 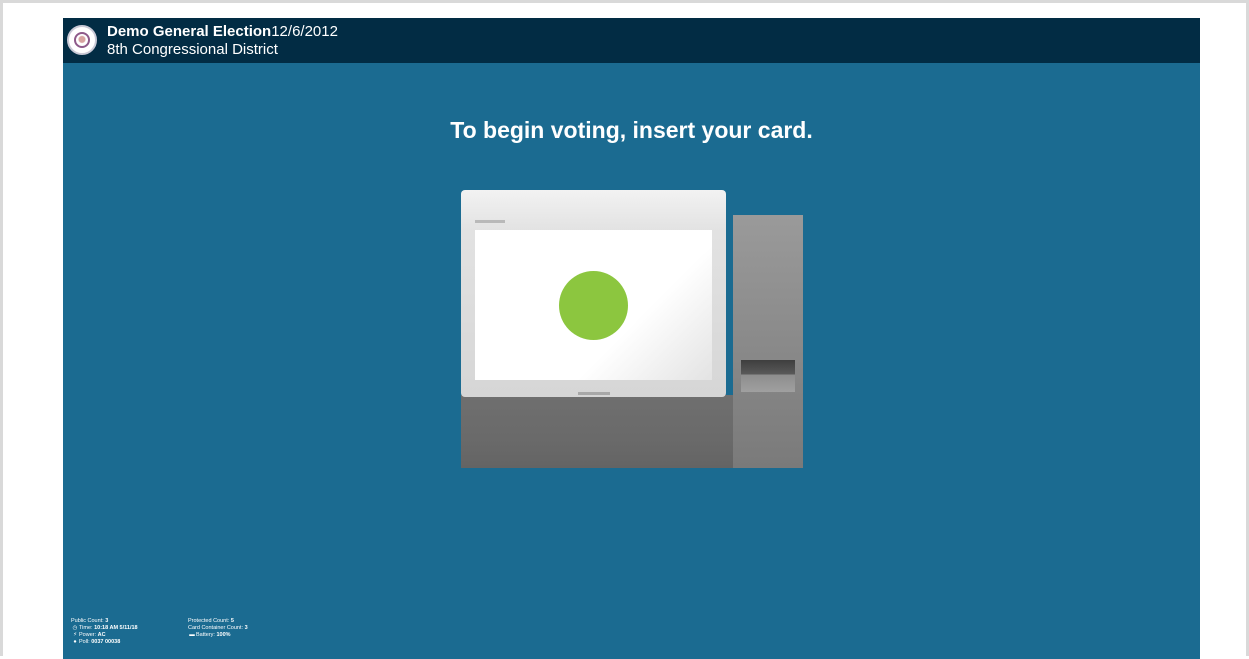 What do you see at coordinates (246, 628) in the screenshot?
I see `card-container-value: 3` at bounding box center [246, 628].